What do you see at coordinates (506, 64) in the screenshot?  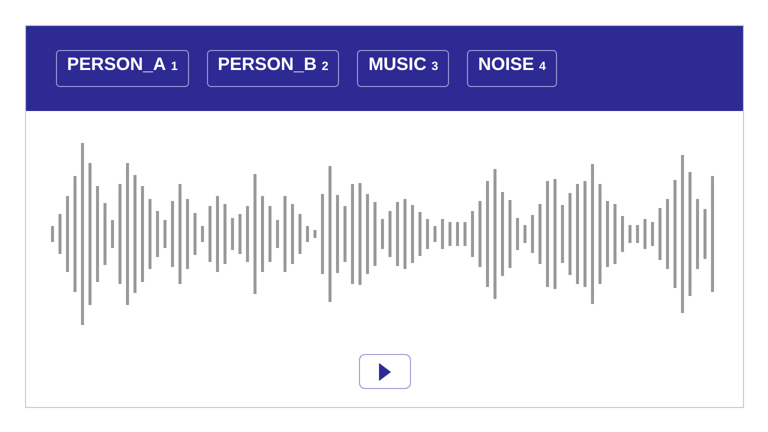 I see `label-name: NOISE` at bounding box center [506, 64].